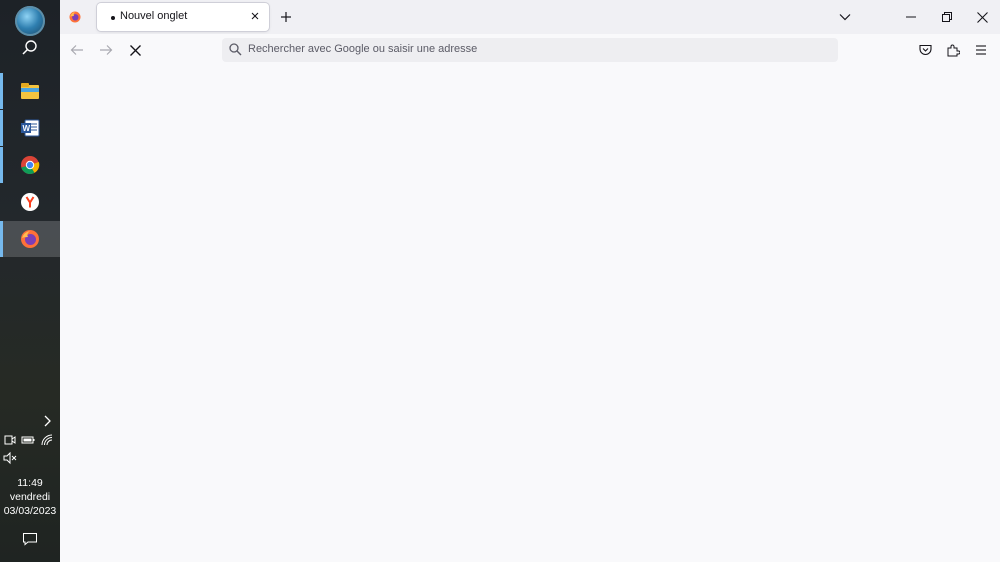 This screenshot has height=562, width=1000. What do you see at coordinates (30, 511) in the screenshot?
I see `clock-date: 03/03/2023` at bounding box center [30, 511].